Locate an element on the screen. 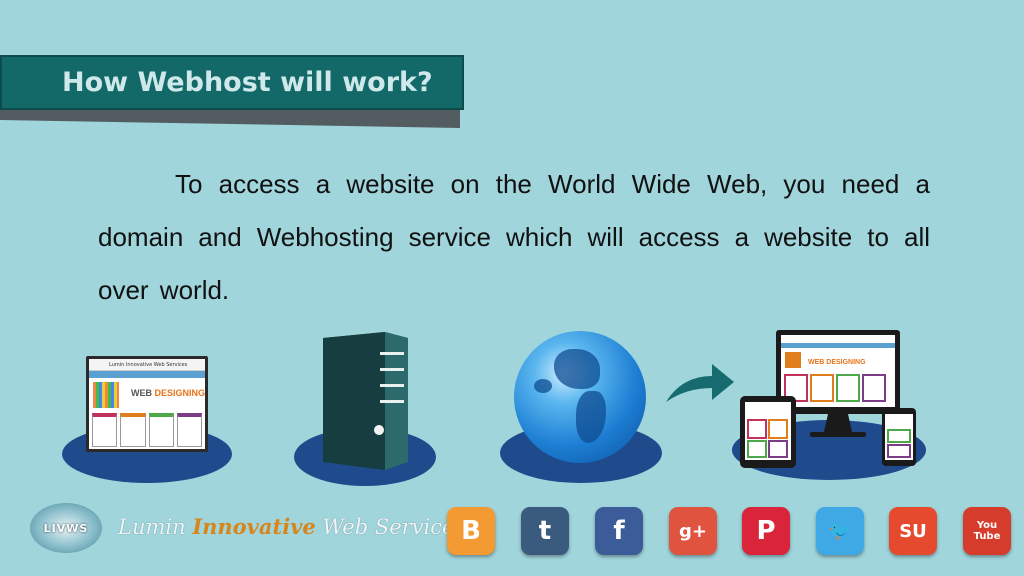 This screenshot has height=576, width=1024. mini-website-nav is located at coordinates (147, 374).